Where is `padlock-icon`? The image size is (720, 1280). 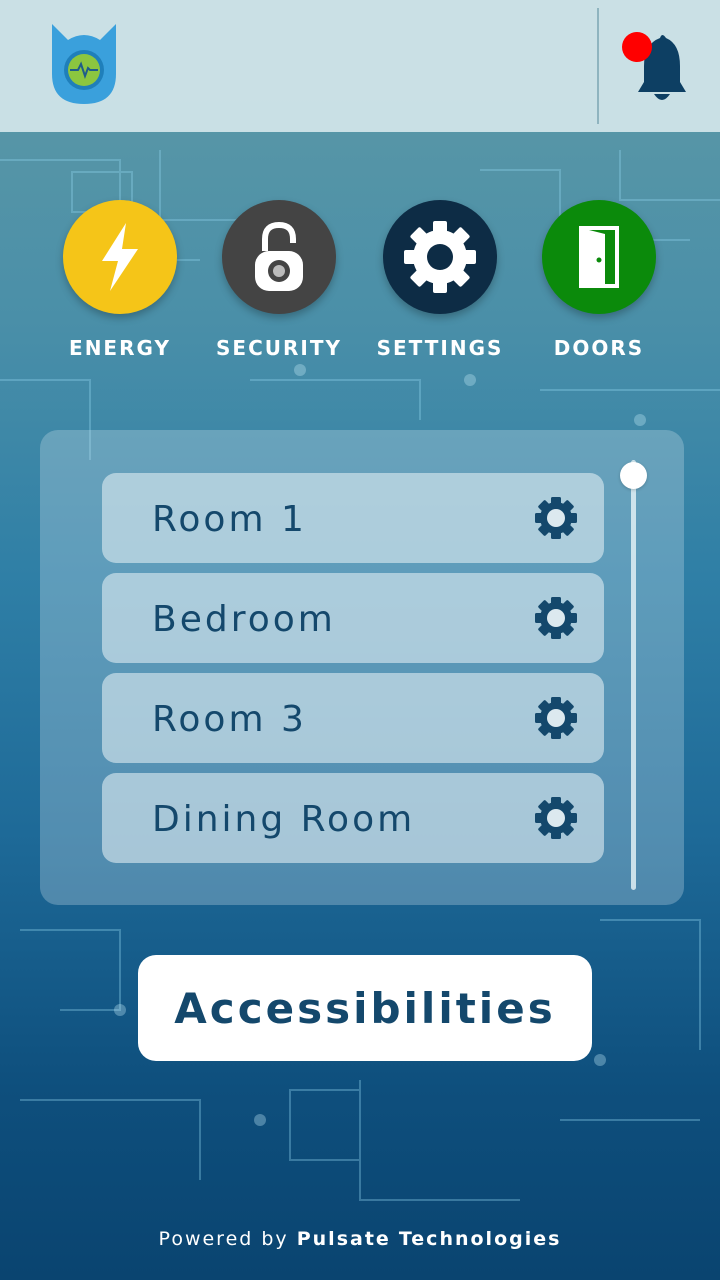
padlock-icon is located at coordinates (279, 256).